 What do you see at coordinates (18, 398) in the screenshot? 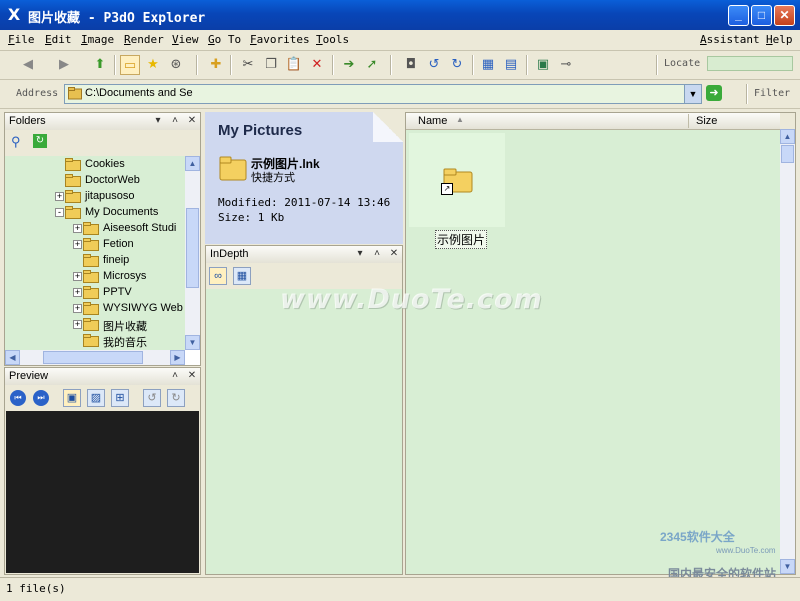
I see `previous-icon: ⏮` at bounding box center [18, 398].